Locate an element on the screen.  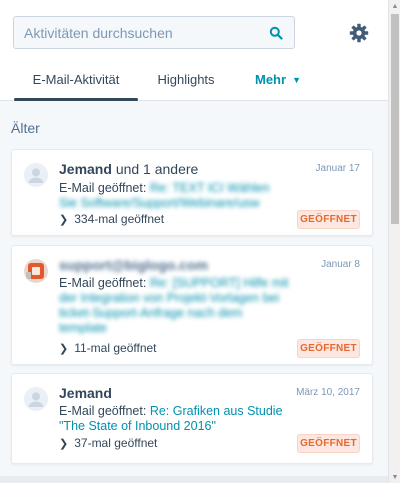
caret-down-icon: ▼ is located at coordinates (296, 80).